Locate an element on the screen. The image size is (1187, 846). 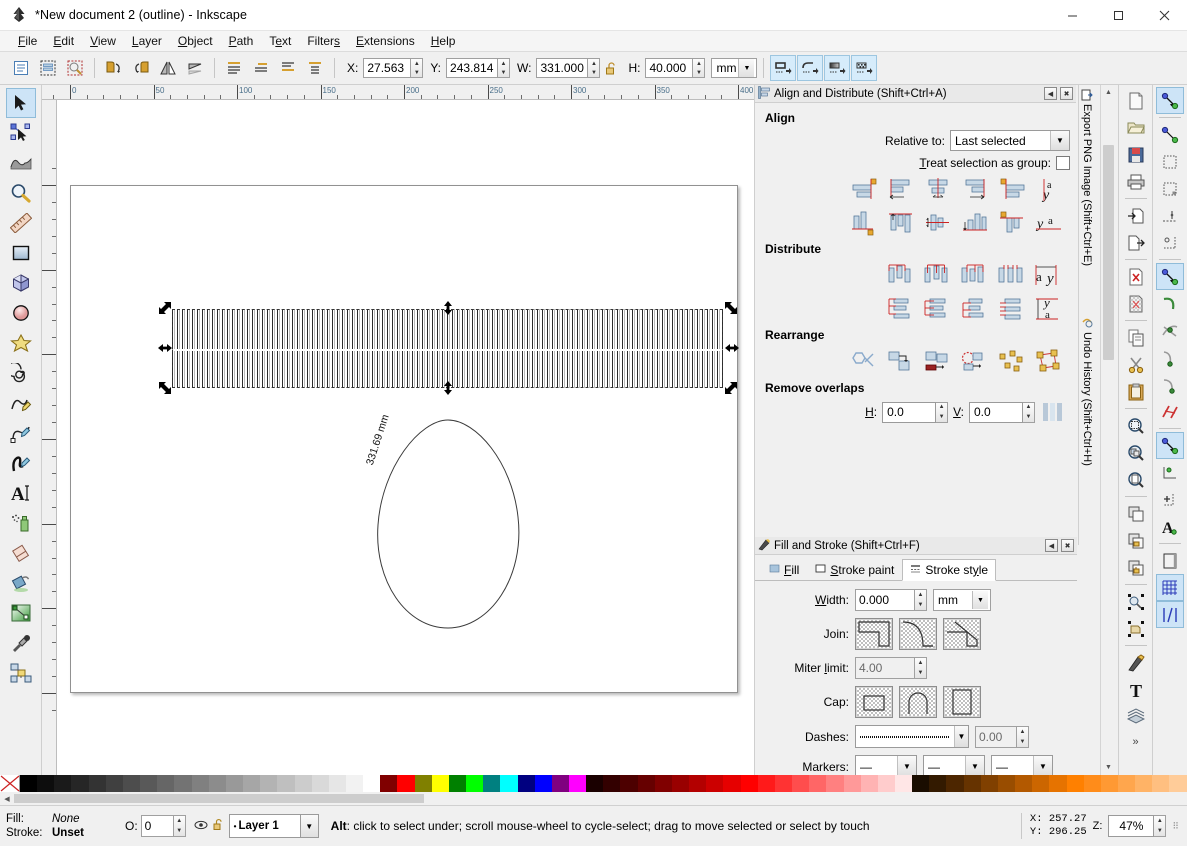
overlaps-h-input: 0.0 is located at coordinates (909, 412).